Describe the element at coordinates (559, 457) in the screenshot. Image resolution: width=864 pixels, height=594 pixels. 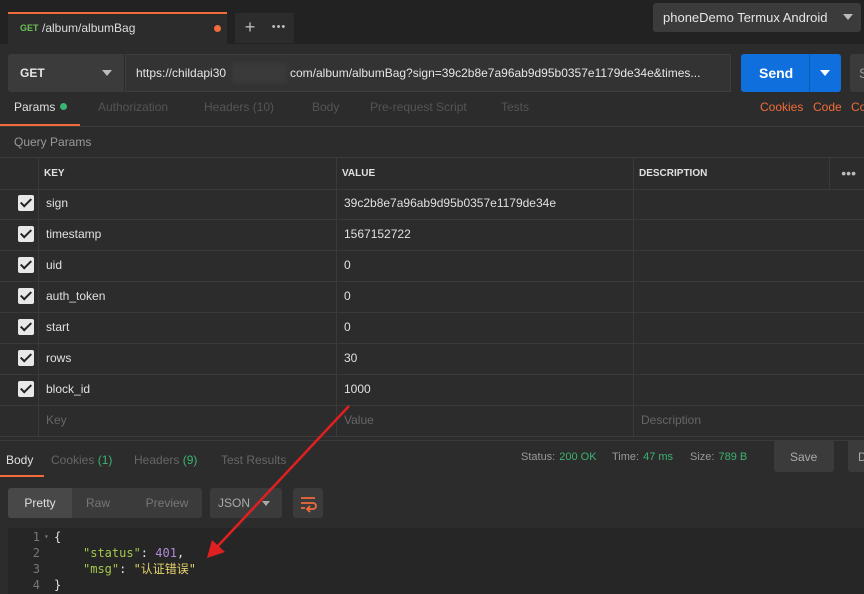
I see `status-info: Status: 200 OK` at that location.